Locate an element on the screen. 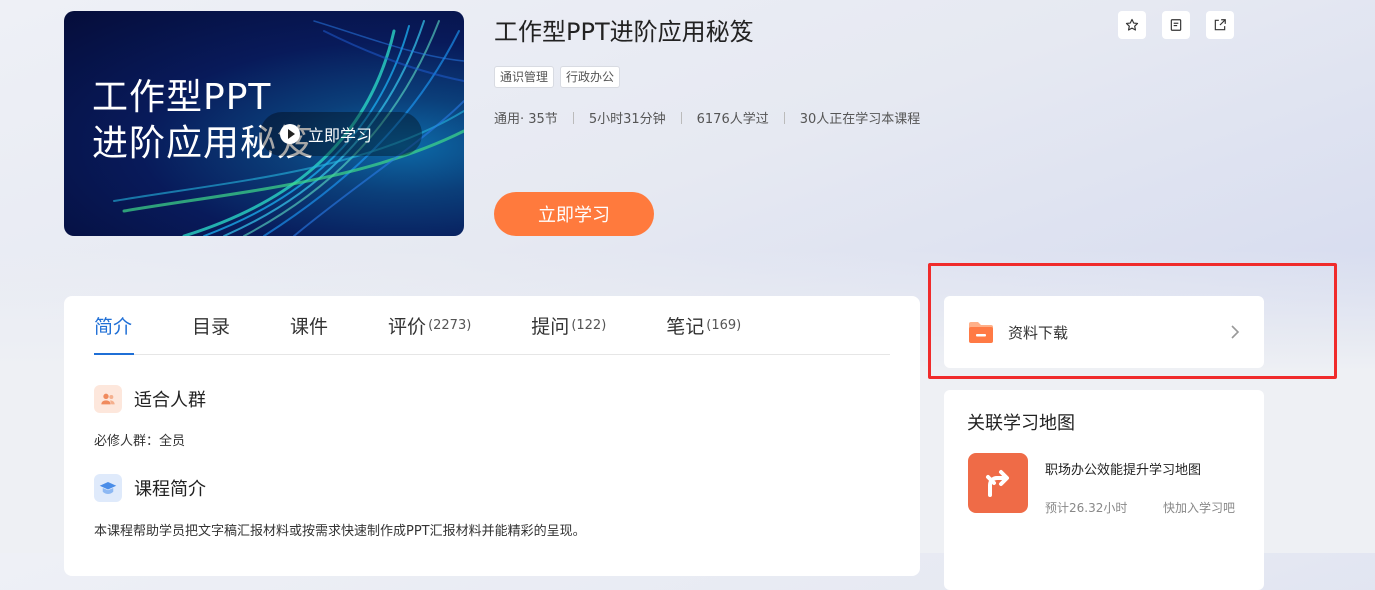 This screenshot has height=590, width=1375. tab-count: (122) is located at coordinates (589, 325).